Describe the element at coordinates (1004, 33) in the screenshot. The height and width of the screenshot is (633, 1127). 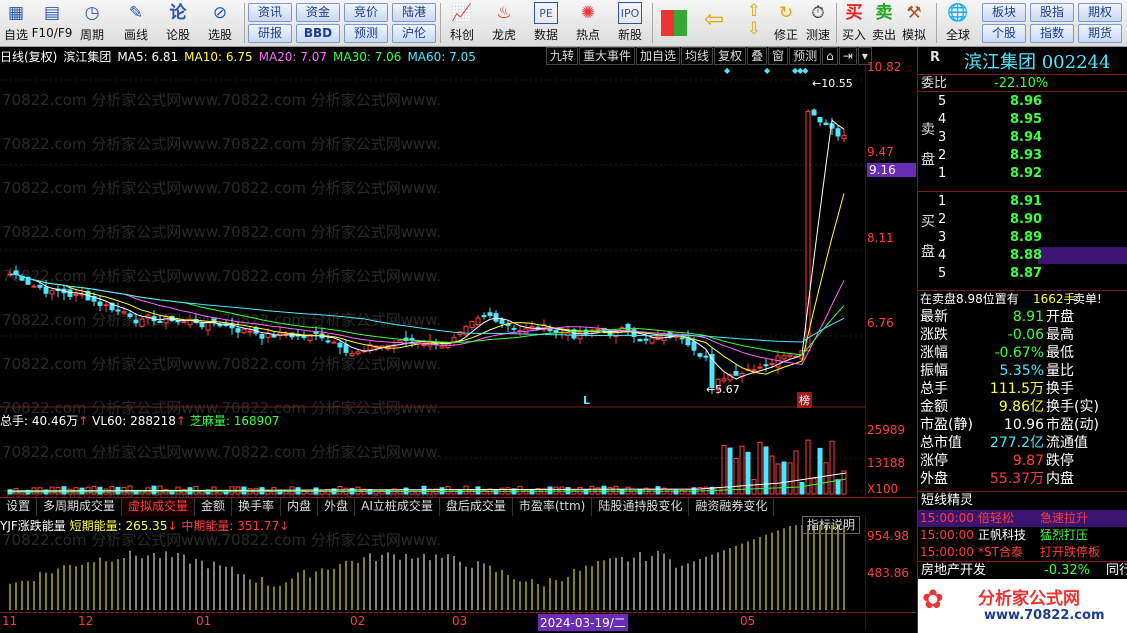
I see `stock-button: 个股` at that location.